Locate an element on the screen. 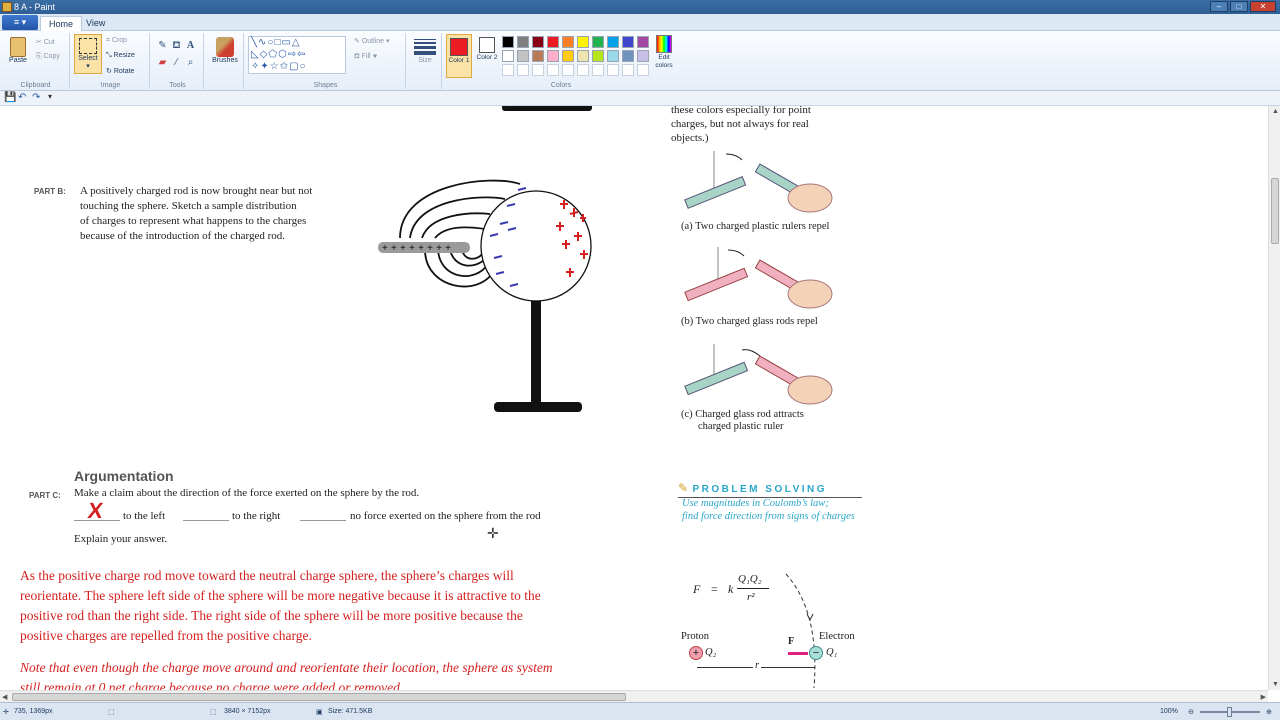 The image size is (1280, 720). close-button: ✕ is located at coordinates (1263, 6).